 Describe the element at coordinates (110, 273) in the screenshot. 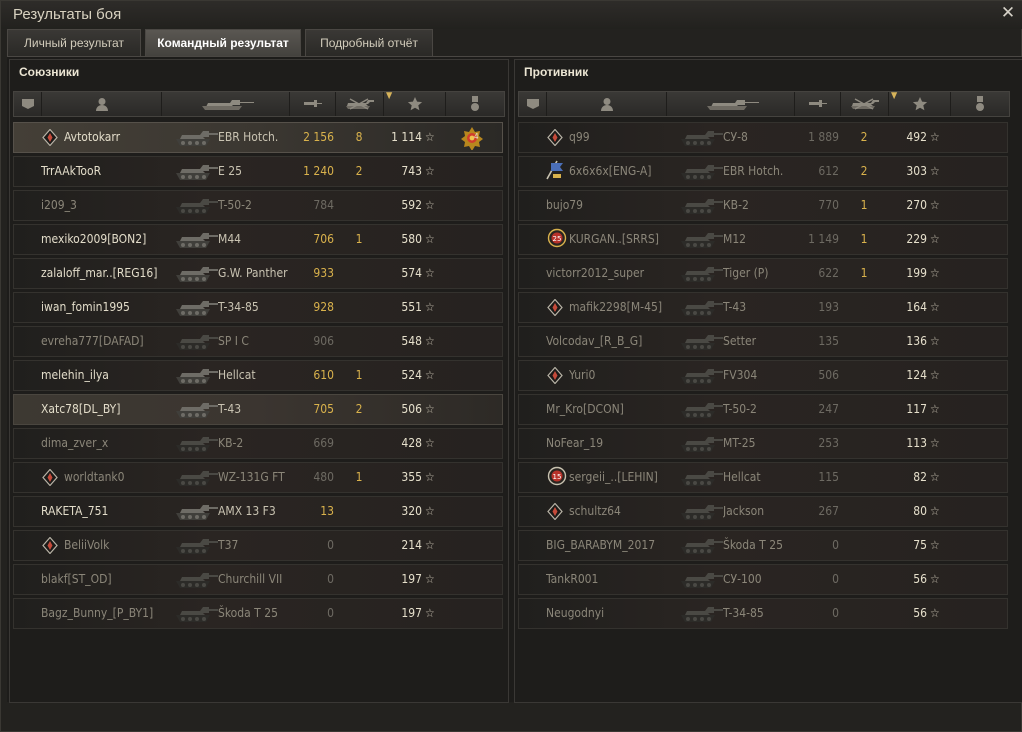

I see `player-name: zalaloff_mar..[REG16]` at that location.